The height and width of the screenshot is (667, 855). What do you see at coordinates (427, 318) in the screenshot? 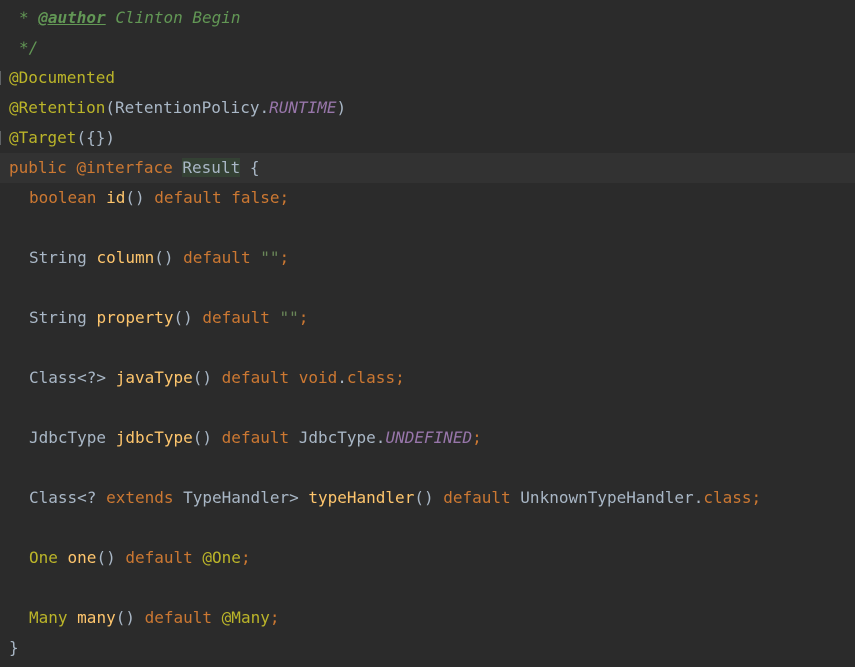
I see `code-line: String property() default "";` at bounding box center [427, 318].